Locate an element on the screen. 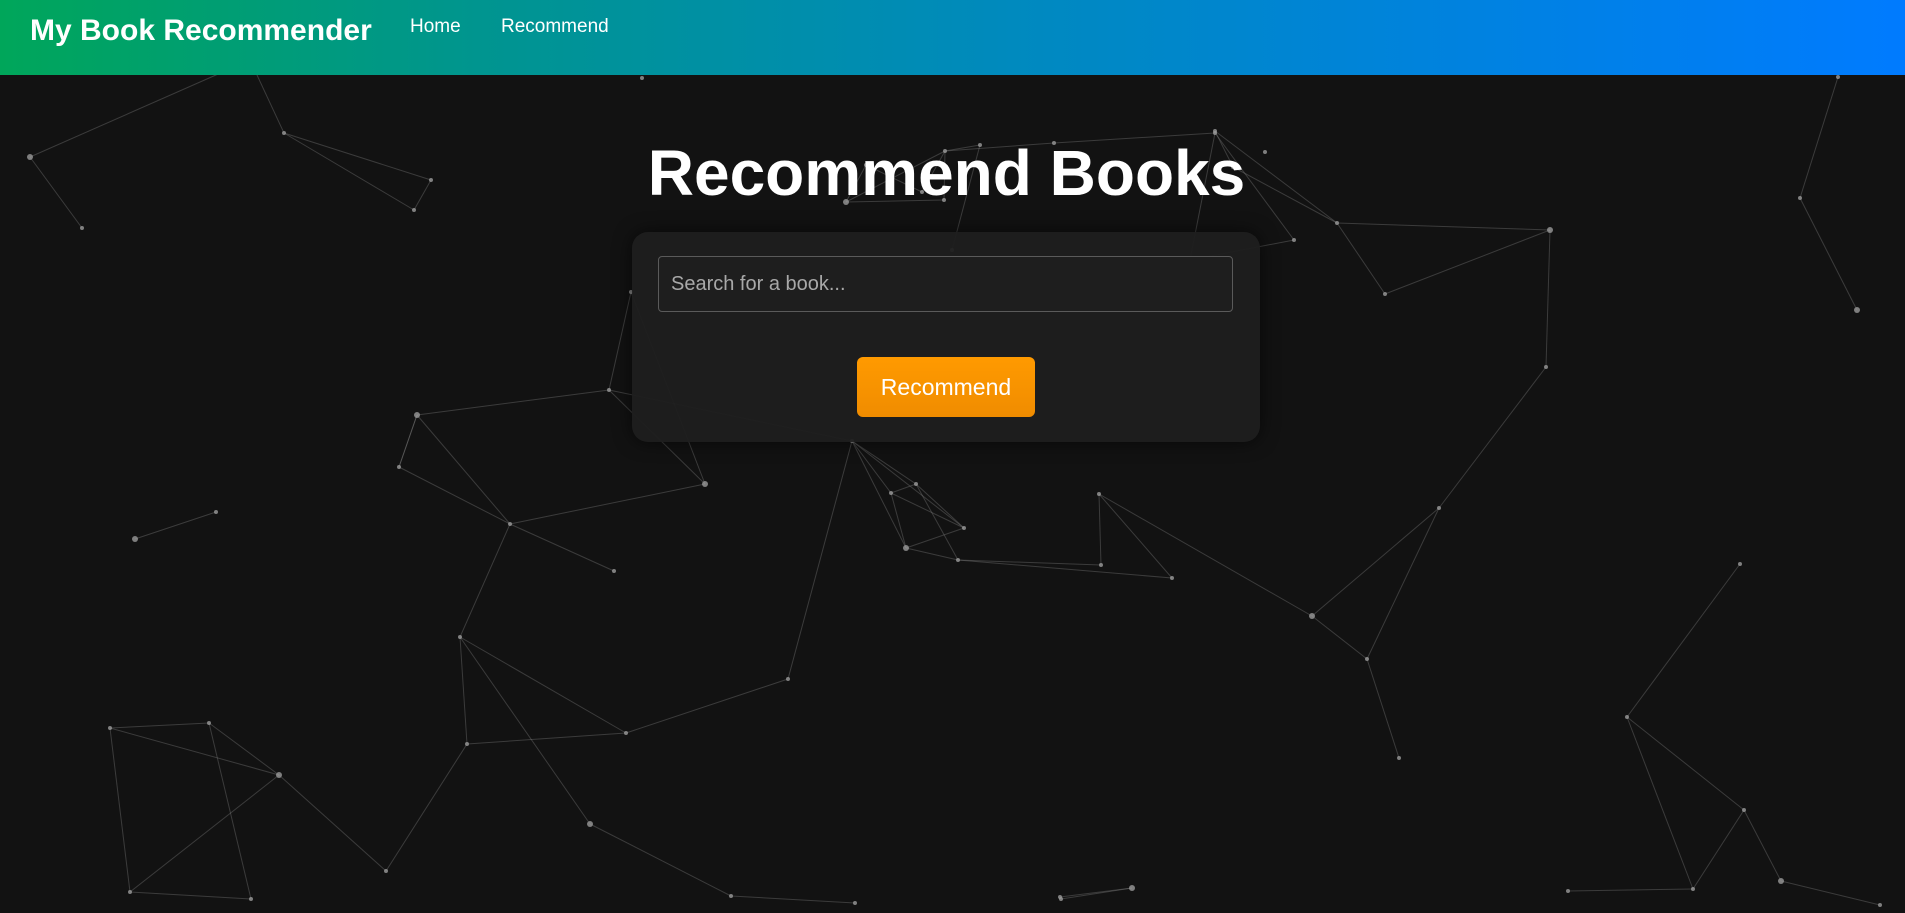 This screenshot has height=913, width=1905. nav-link-recommend: Recommend is located at coordinates (555, 27).